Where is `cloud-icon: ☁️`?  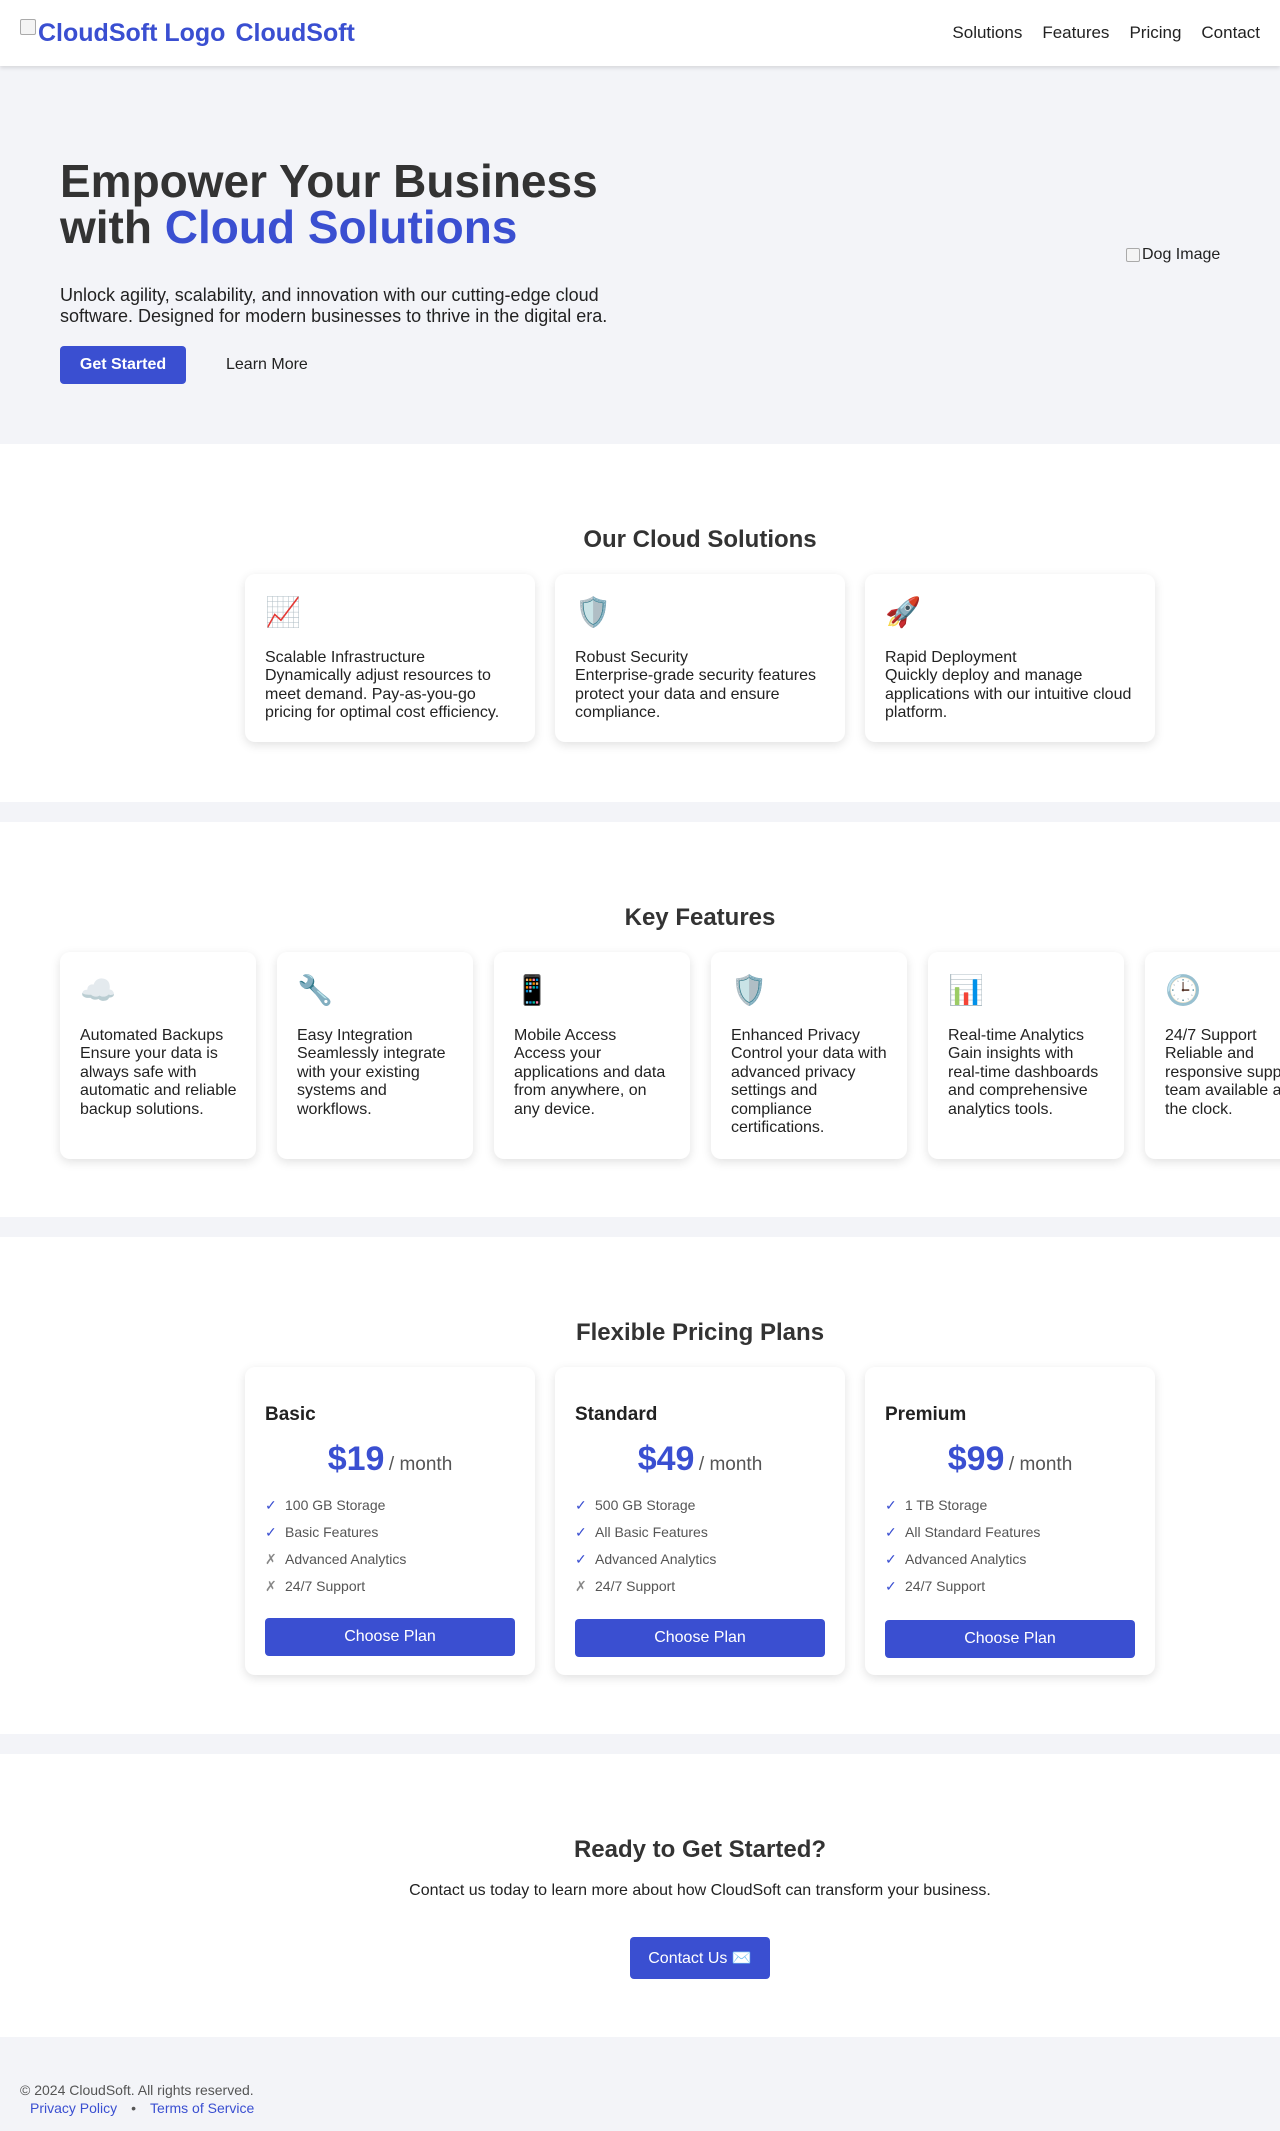
cloud-icon: ☁️ is located at coordinates (98, 991).